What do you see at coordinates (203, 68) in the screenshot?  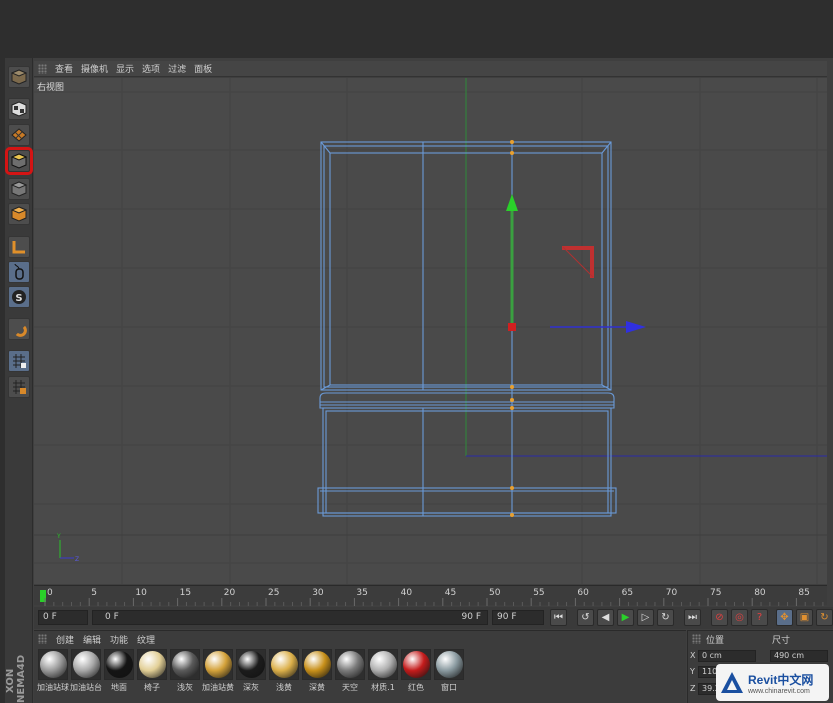 I see `menu-panel: 面板` at bounding box center [203, 68].